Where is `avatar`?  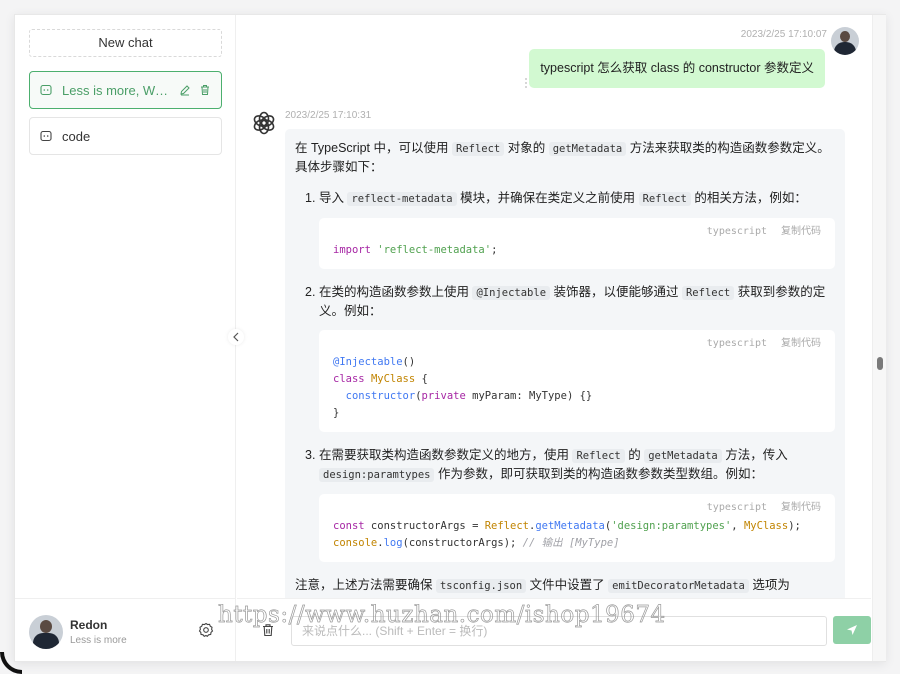 avatar is located at coordinates (46, 632).